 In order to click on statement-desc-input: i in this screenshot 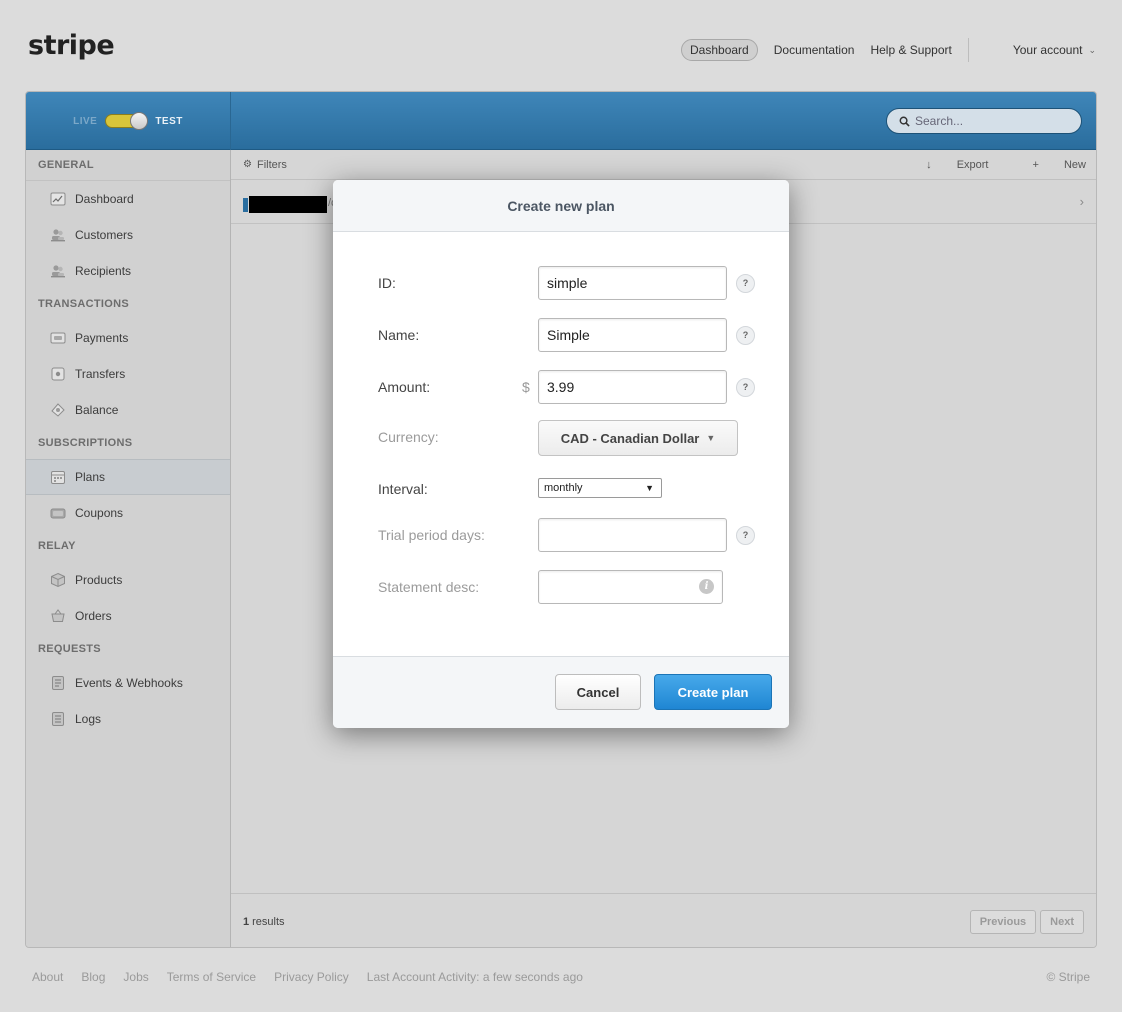, I will do `click(630, 587)`.